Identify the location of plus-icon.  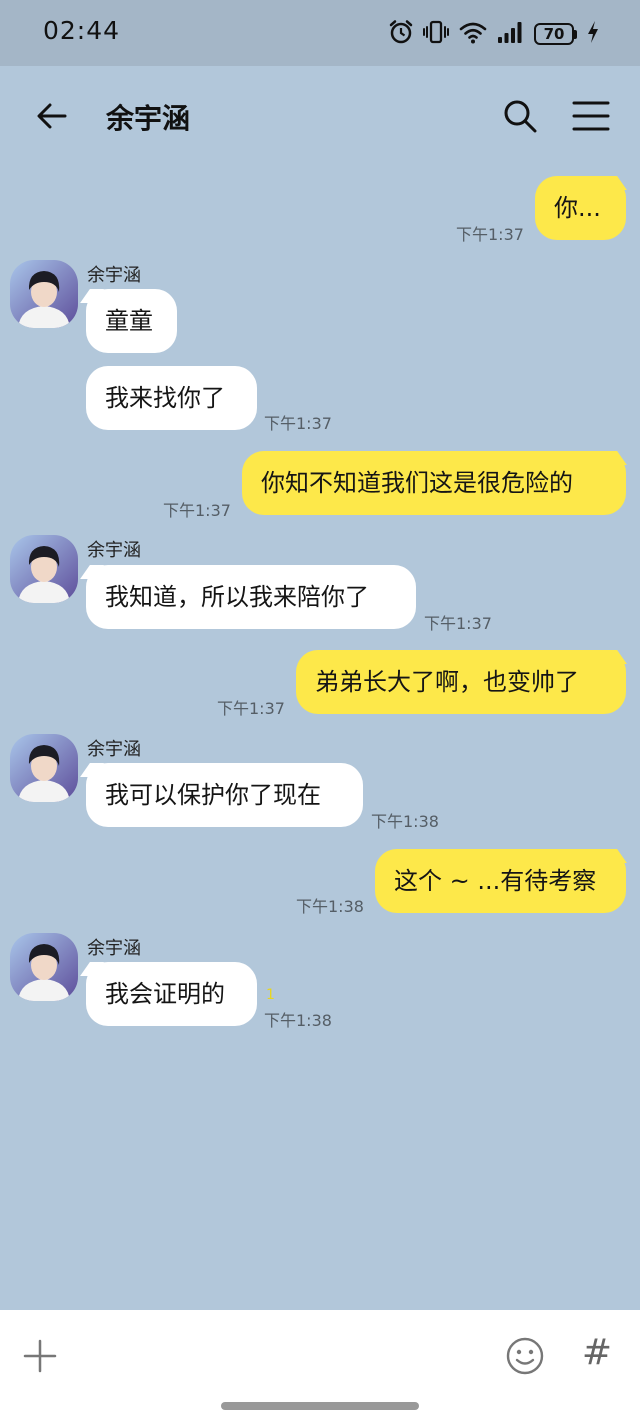
(40, 1356).